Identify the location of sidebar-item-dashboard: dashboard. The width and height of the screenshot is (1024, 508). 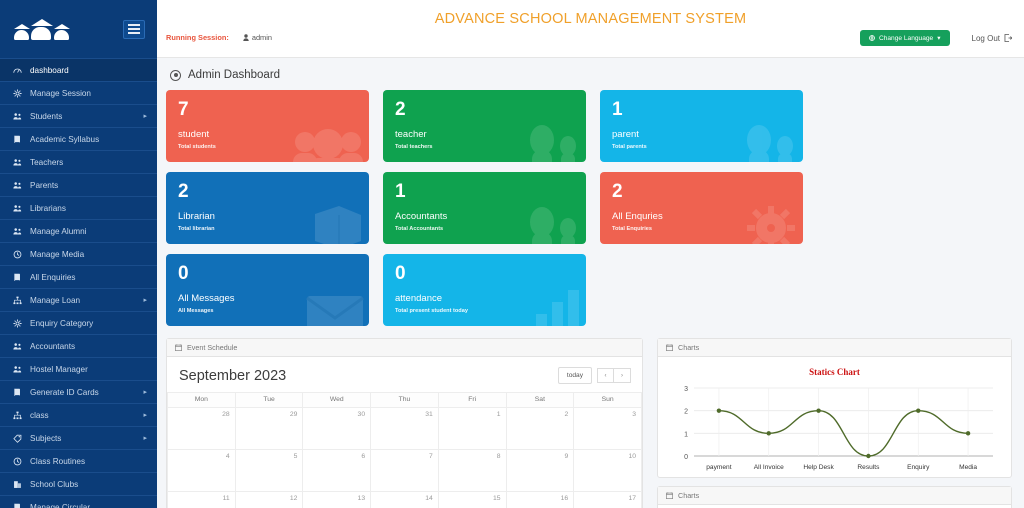
(78, 69).